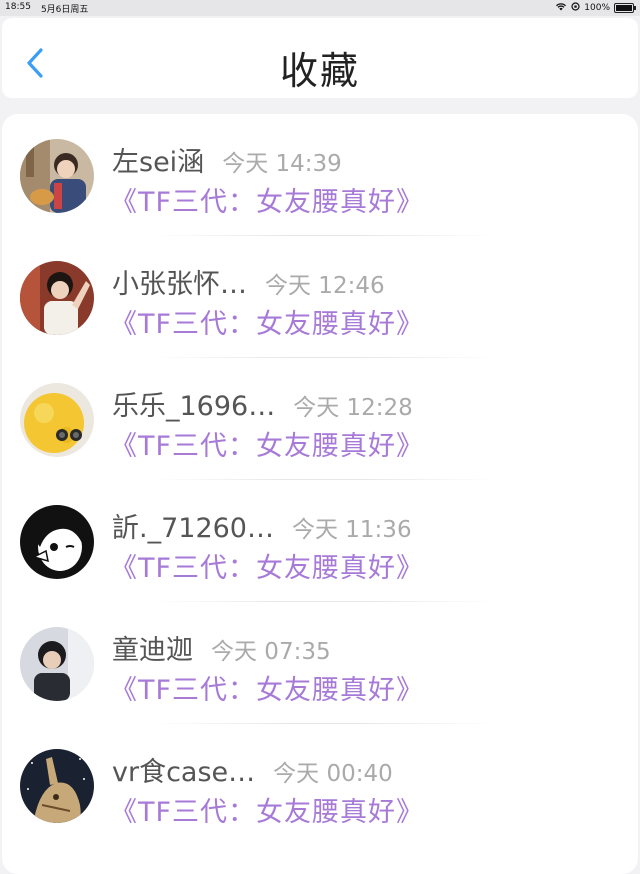 The height and width of the screenshot is (874, 640). Describe the element at coordinates (325, 286) in the screenshot. I see `timestamp: 今天 12:46` at that location.